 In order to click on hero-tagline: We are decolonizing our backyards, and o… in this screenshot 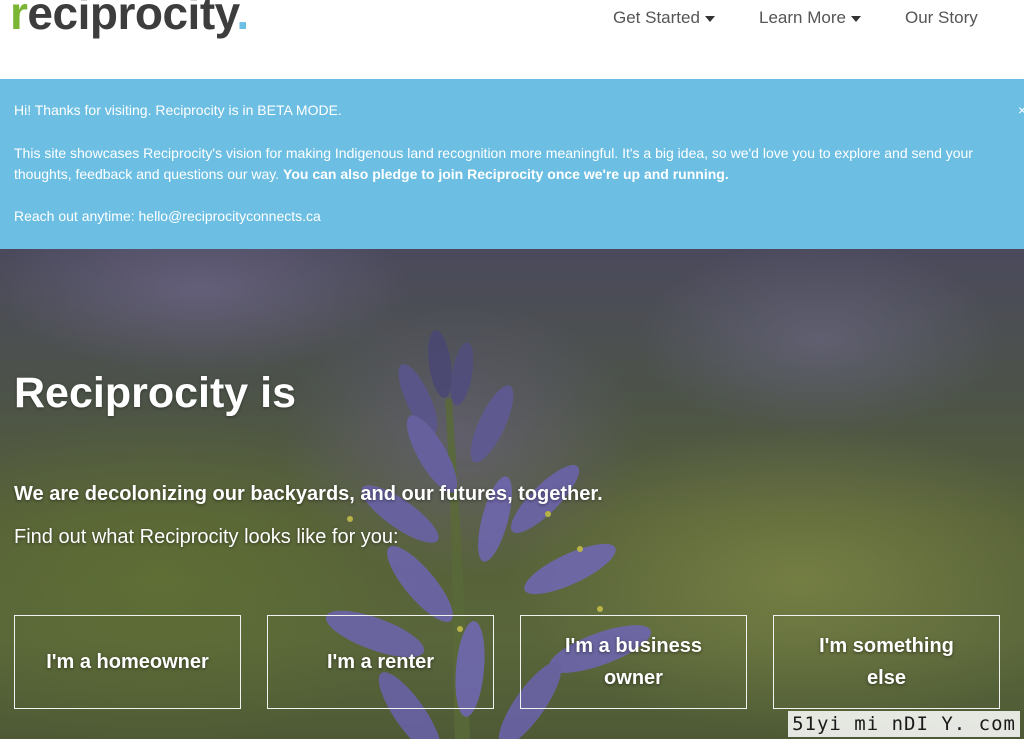, I will do `click(308, 494)`.